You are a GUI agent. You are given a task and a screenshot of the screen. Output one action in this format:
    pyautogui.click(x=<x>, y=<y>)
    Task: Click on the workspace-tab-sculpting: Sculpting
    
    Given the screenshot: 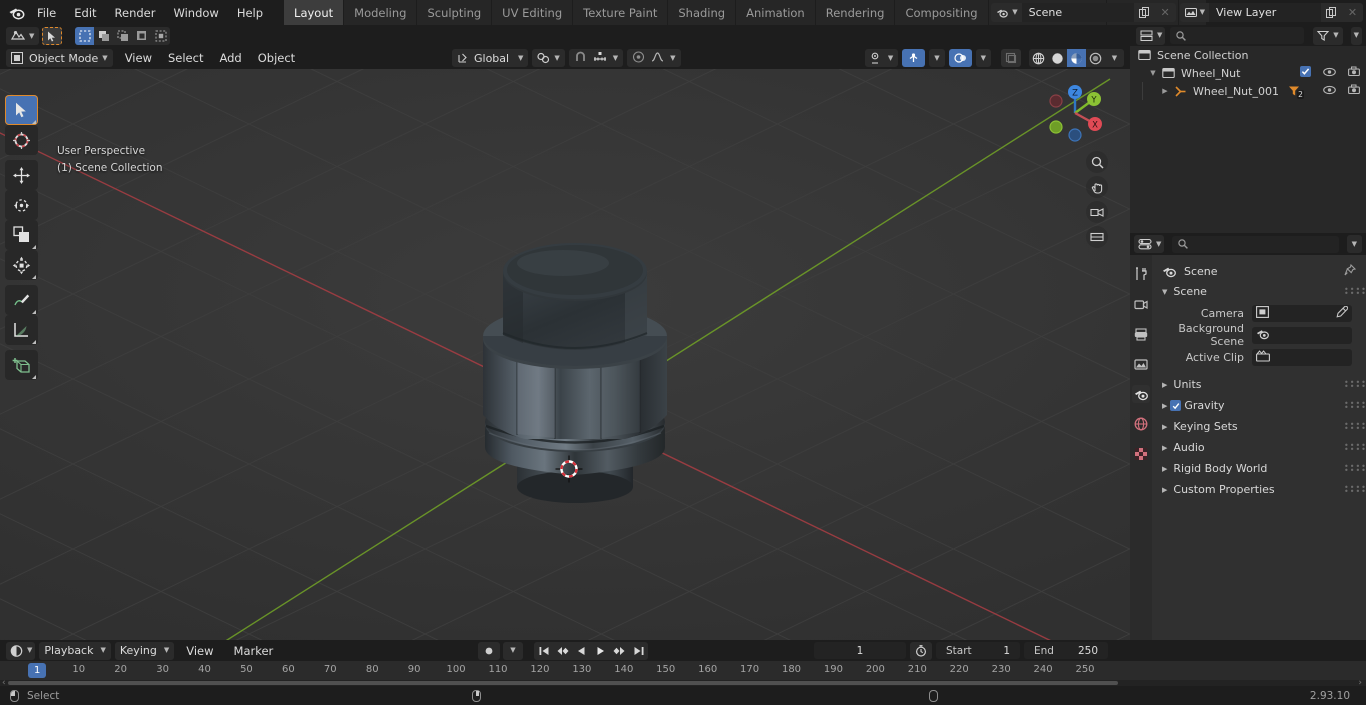 What is the action you would take?
    pyautogui.click(x=455, y=12)
    